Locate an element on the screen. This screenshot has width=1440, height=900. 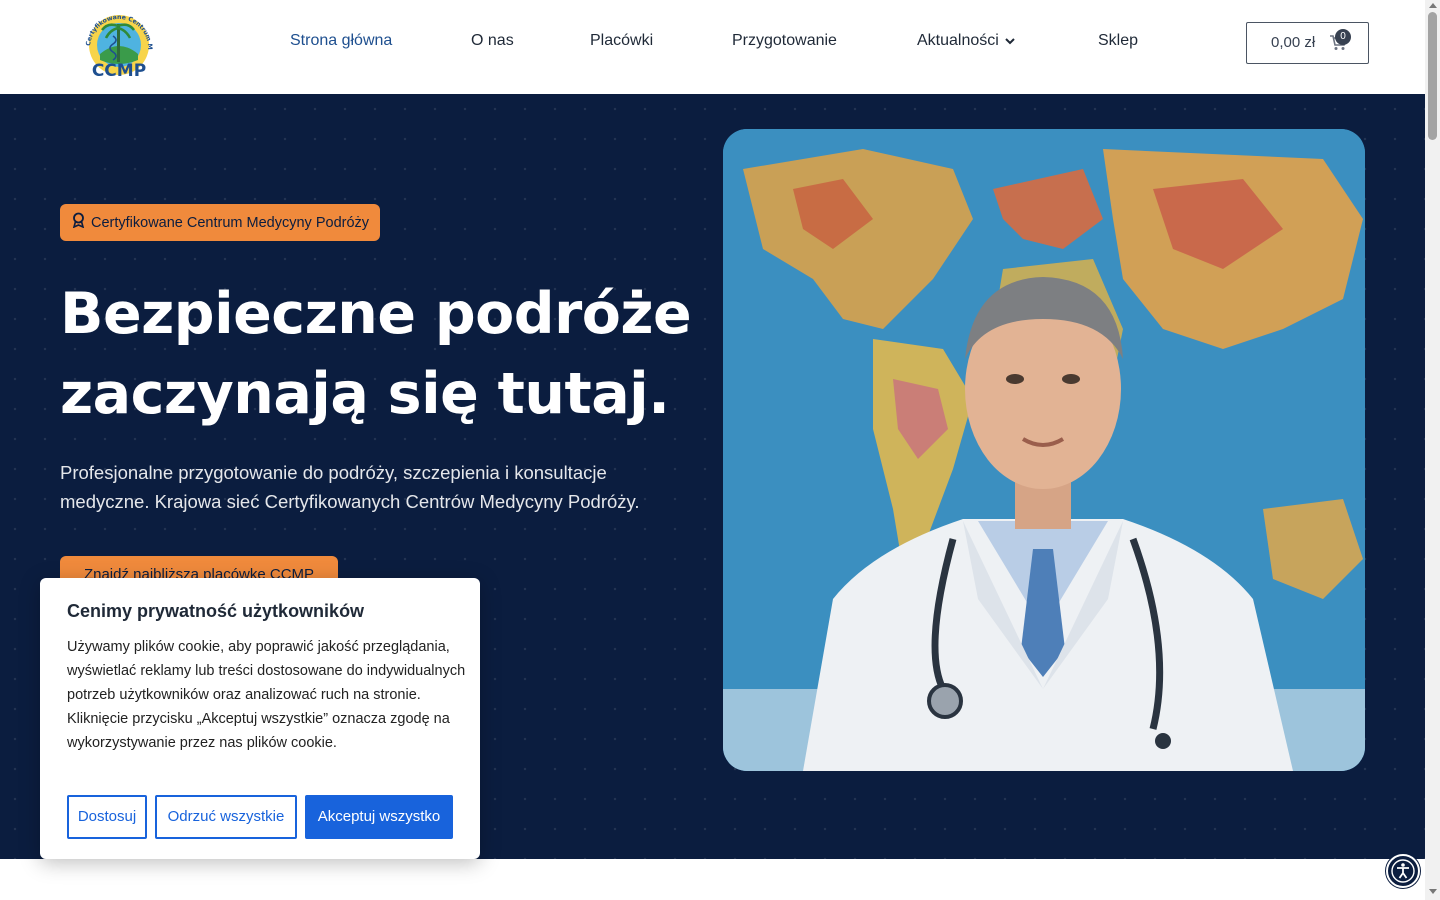
nav-shop: Sklep is located at coordinates (1118, 41).